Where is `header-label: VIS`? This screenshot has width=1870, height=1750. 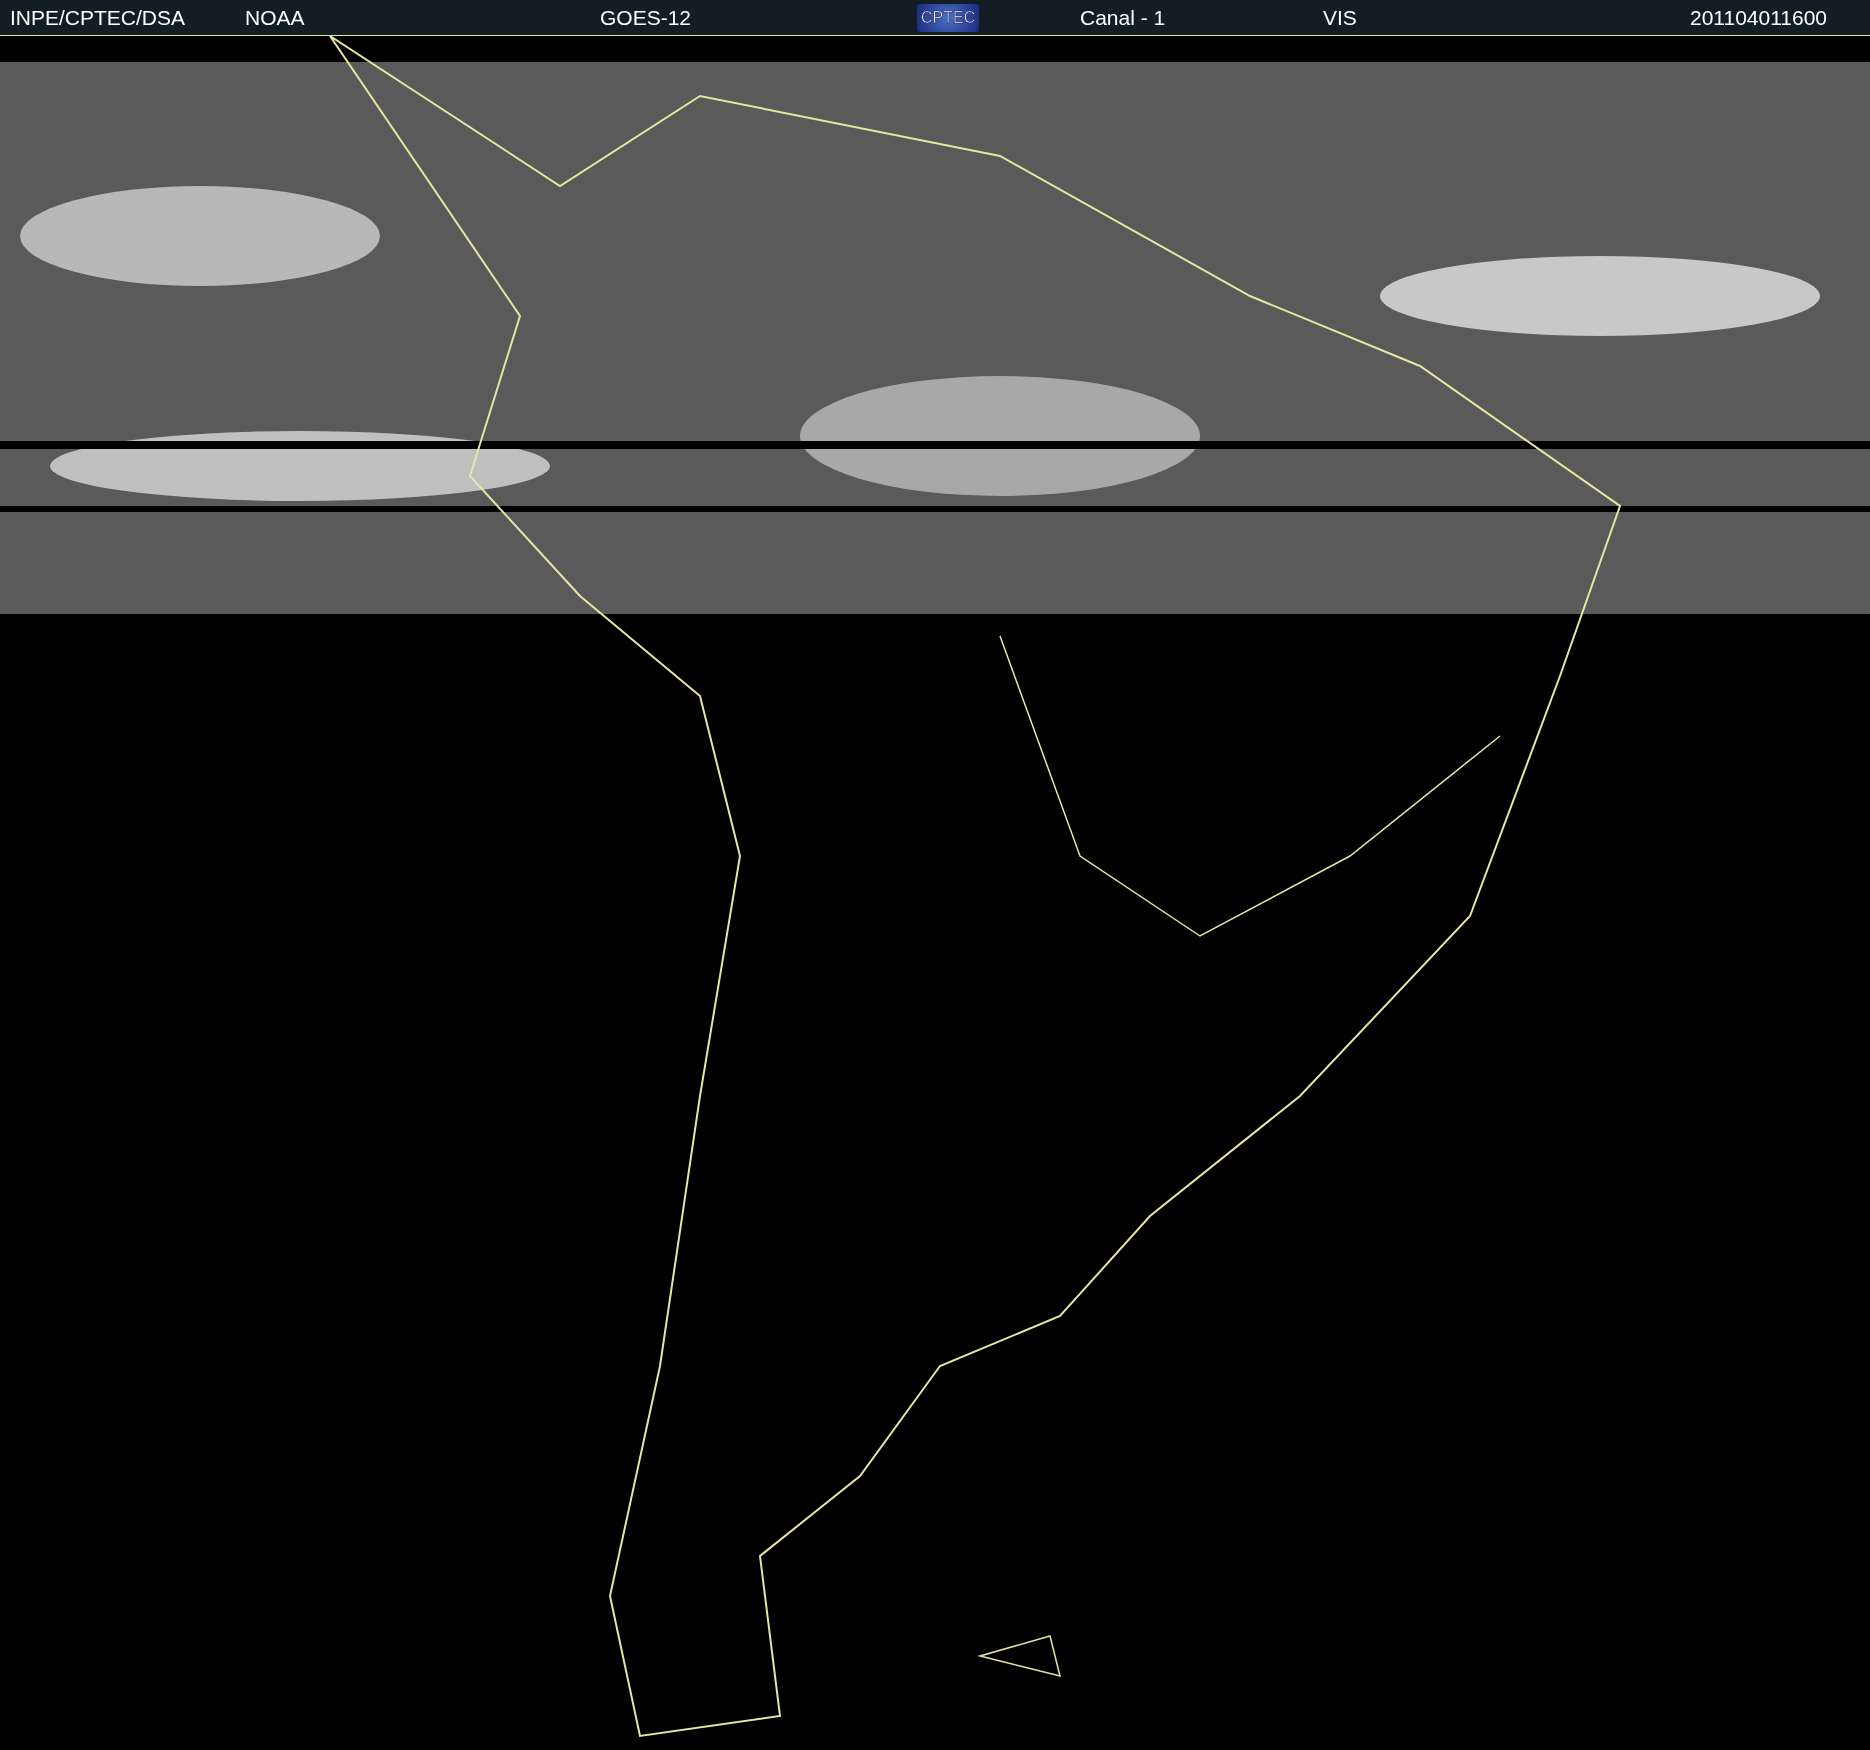 header-label: VIS is located at coordinates (1340, 17).